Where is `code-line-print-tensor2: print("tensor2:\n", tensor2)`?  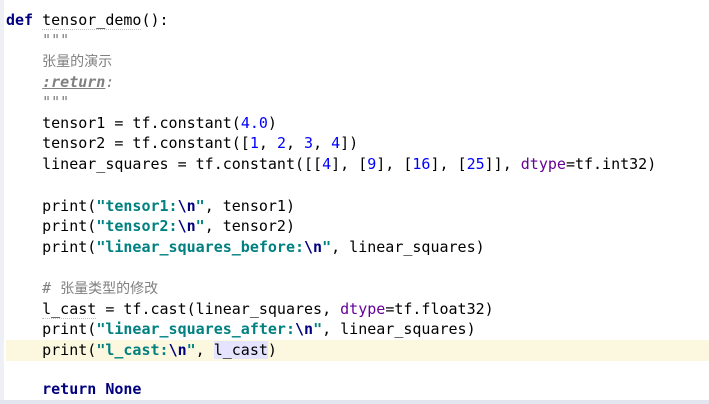
code-line-print-tensor2: print("tensor2:\n", tensor2) is located at coordinates (357, 226).